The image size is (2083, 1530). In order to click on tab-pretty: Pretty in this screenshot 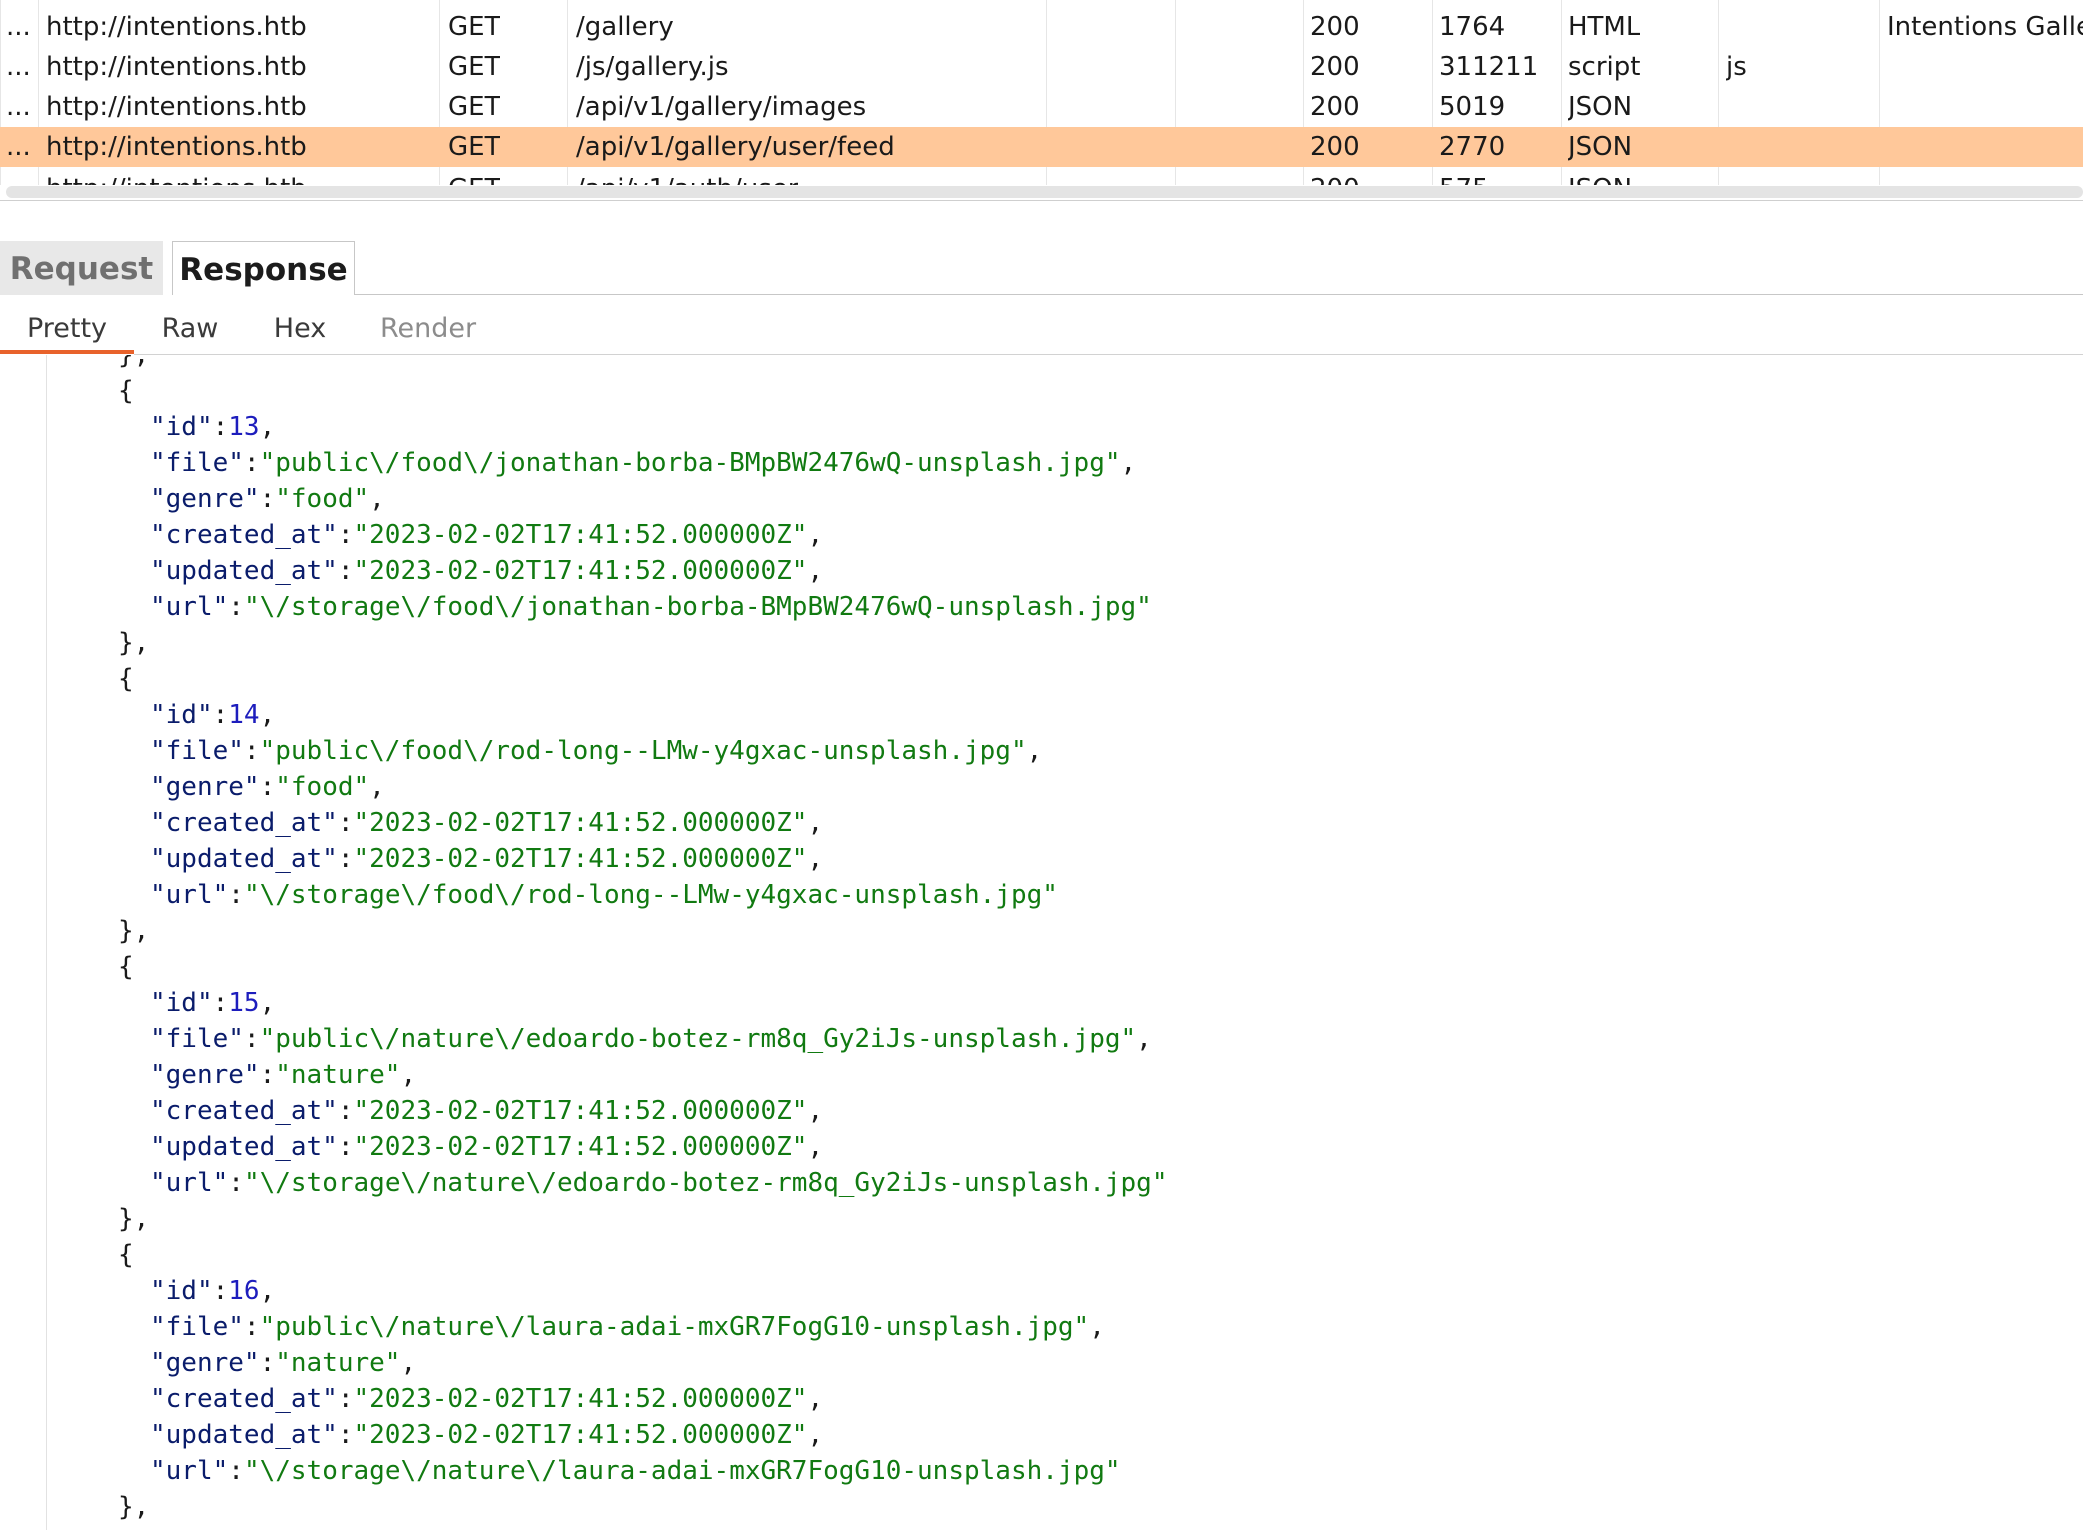, I will do `click(67, 330)`.